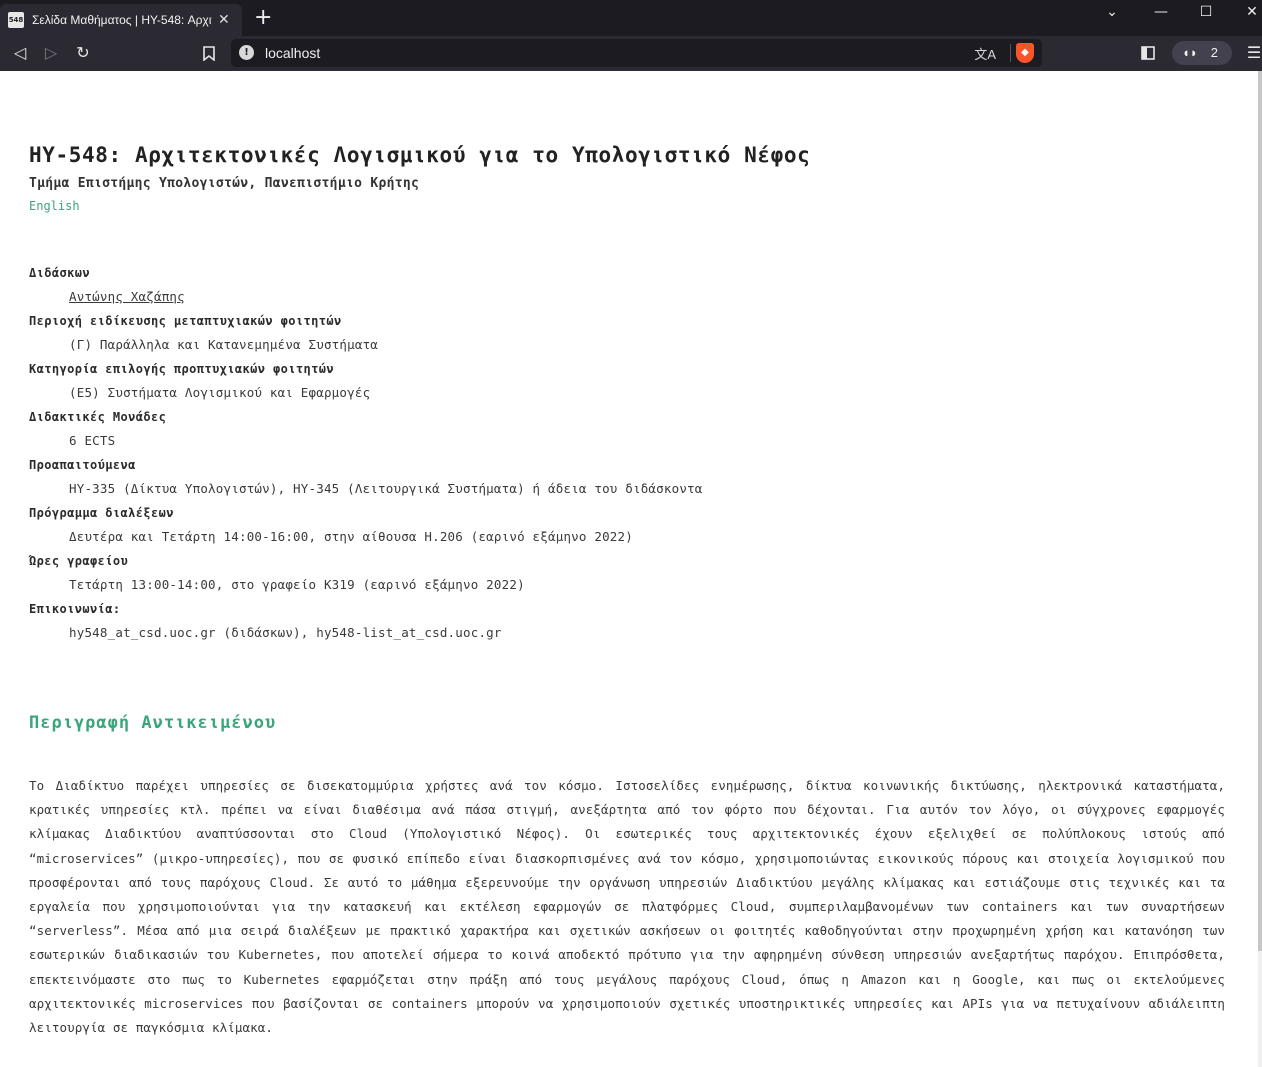 The height and width of the screenshot is (1067, 1262). I want to click on address-bar-divider, so click(1010, 53).